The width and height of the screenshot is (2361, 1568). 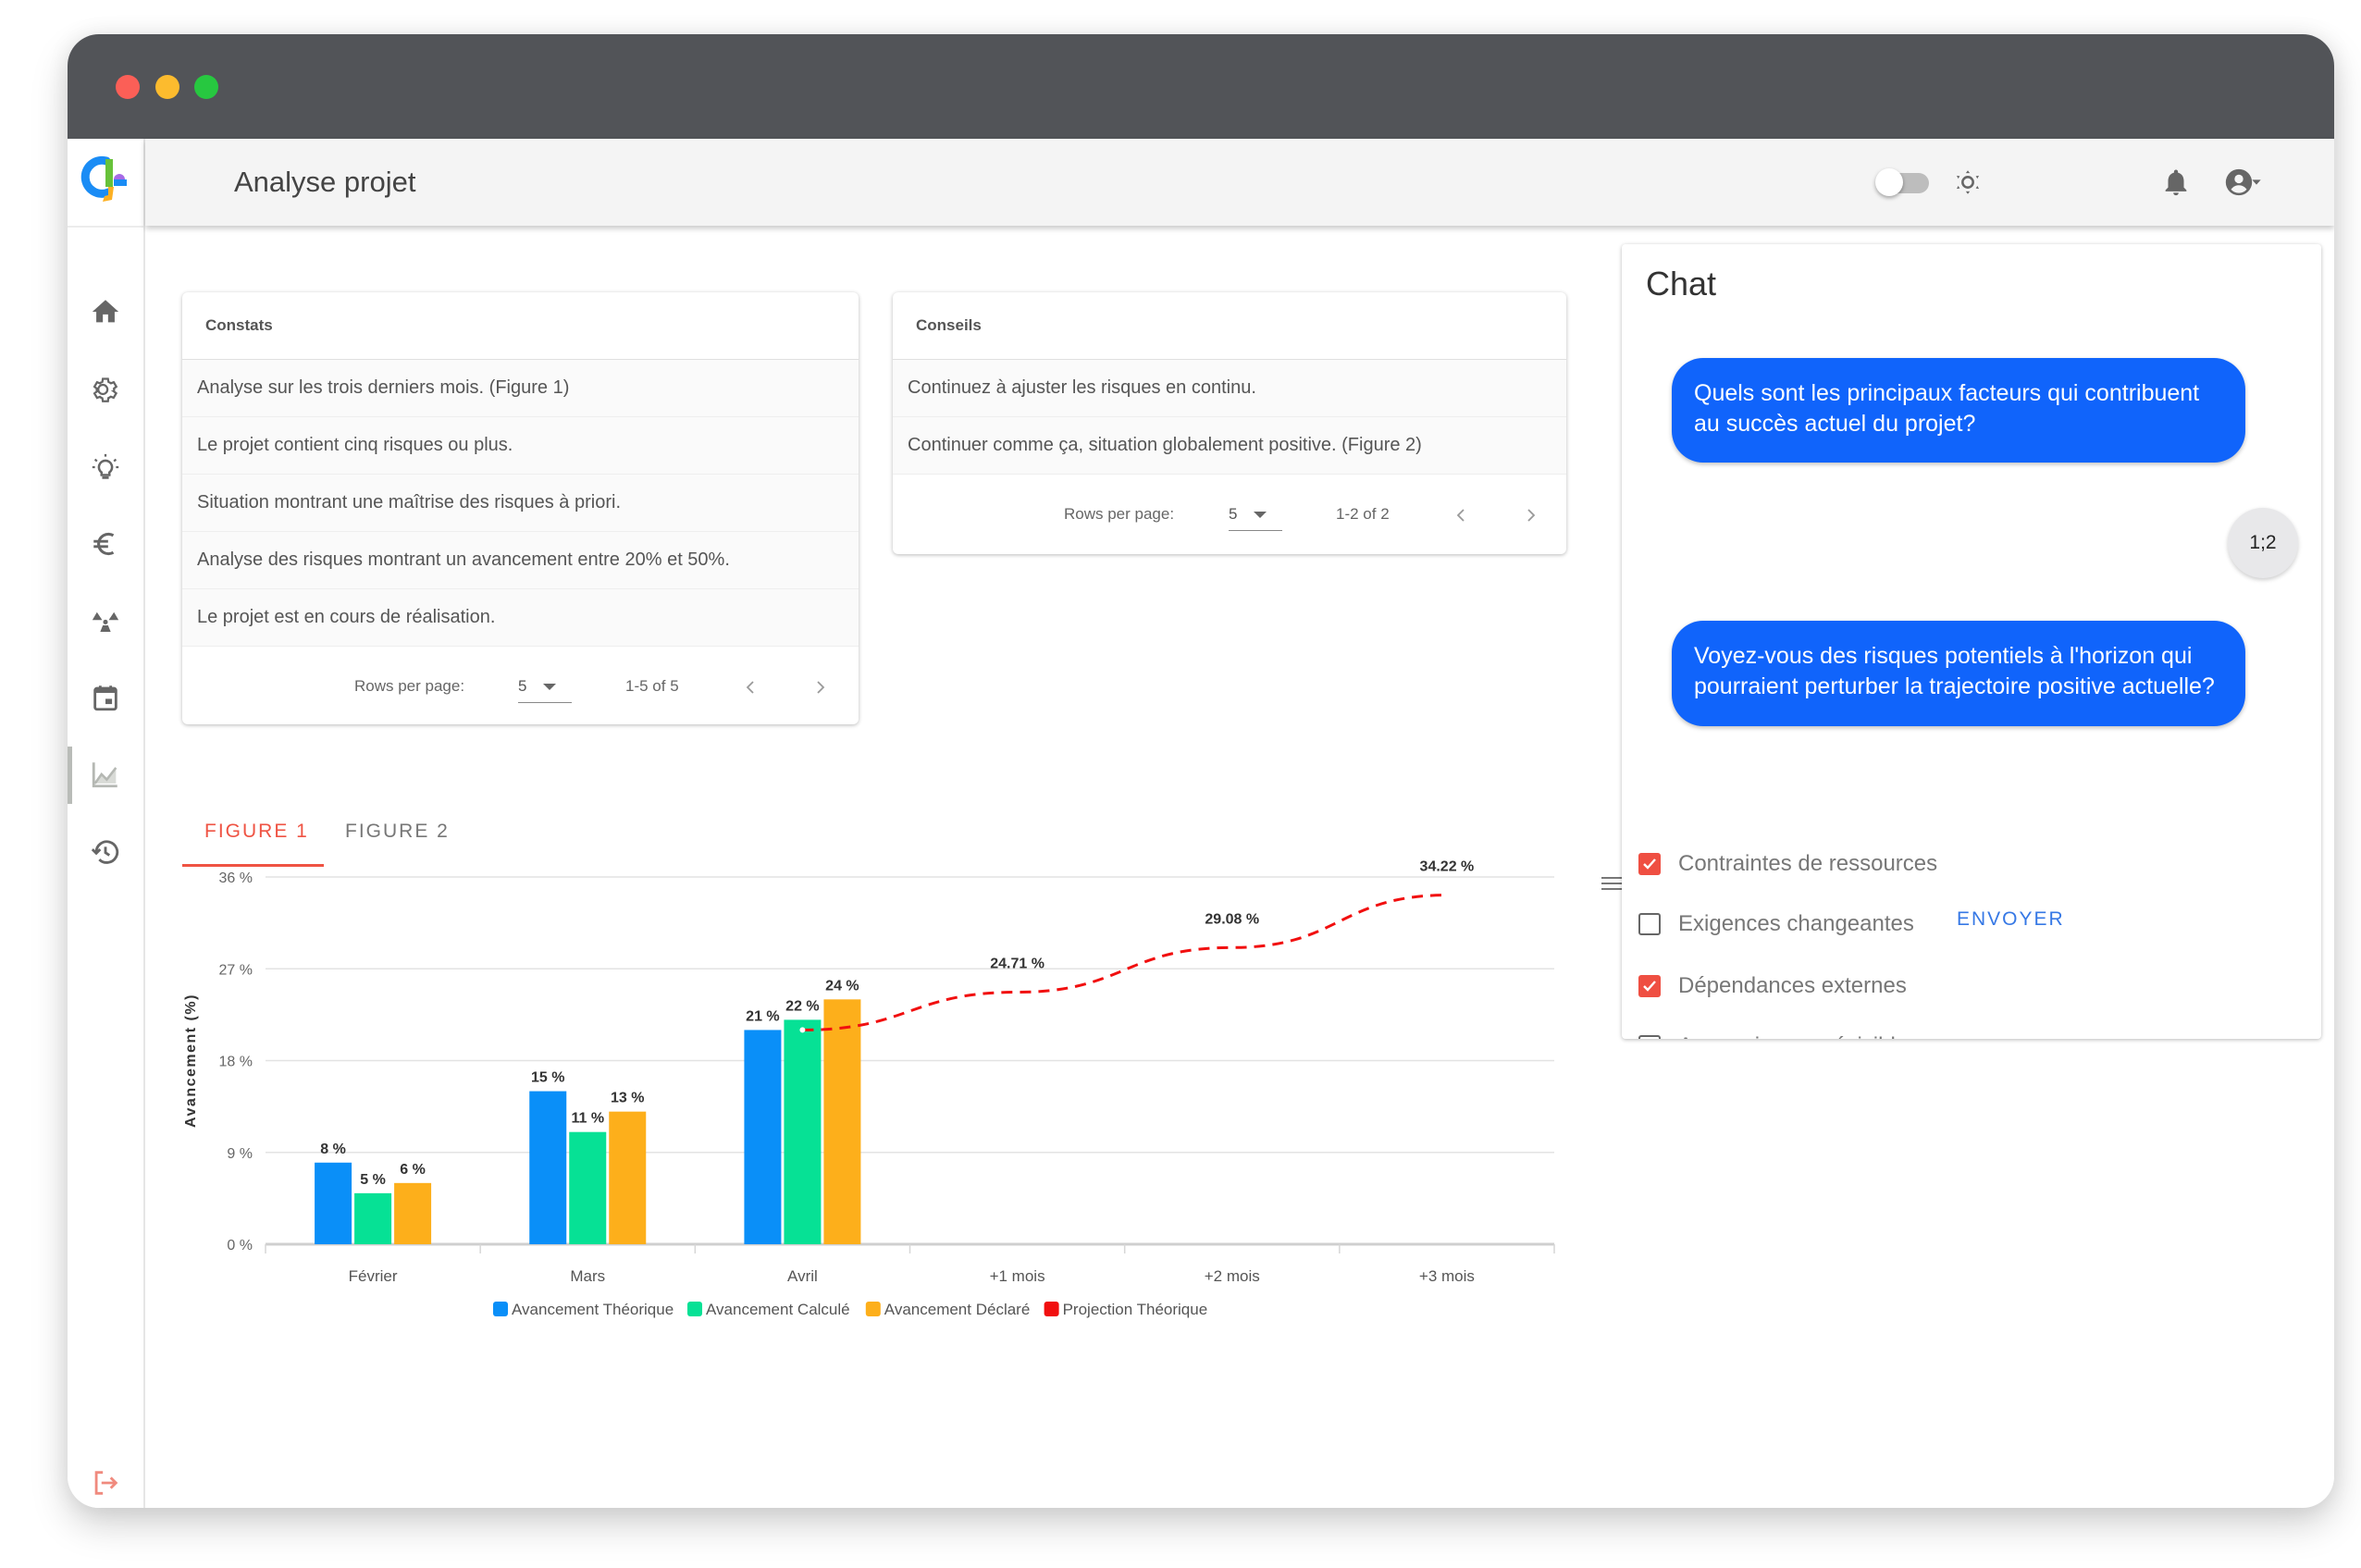 I want to click on logout-button, so click(x=106, y=1482).